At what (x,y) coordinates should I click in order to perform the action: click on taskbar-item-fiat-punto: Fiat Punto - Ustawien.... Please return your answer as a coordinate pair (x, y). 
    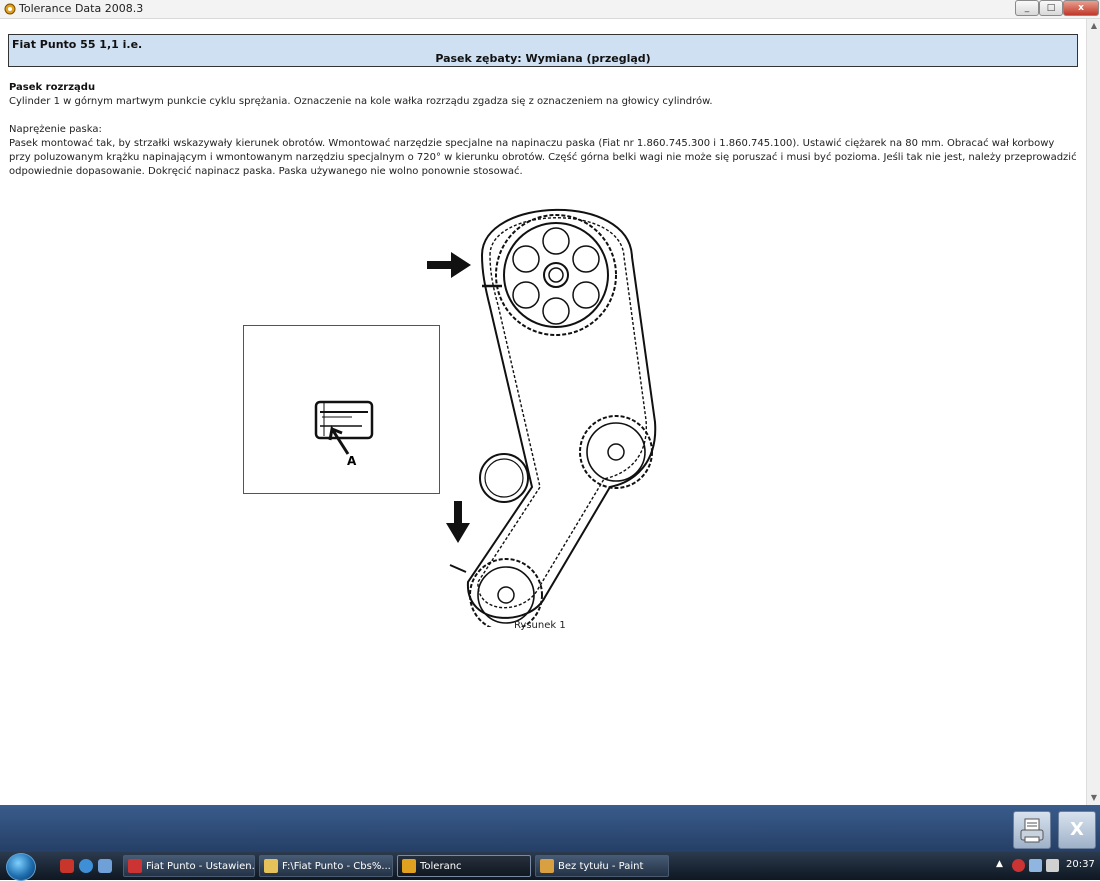
    Looking at the image, I should click on (189, 866).